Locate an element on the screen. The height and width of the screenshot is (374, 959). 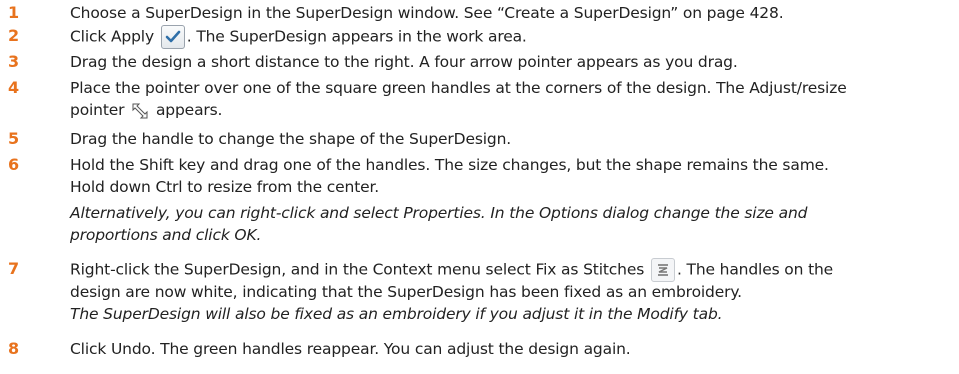
step-number: 8 is located at coordinates (14, 348).